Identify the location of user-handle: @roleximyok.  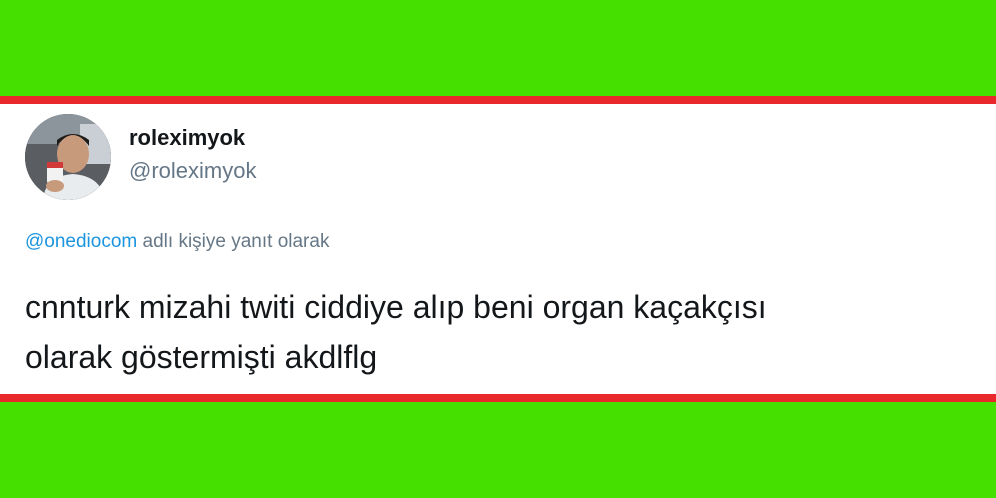
(192, 171).